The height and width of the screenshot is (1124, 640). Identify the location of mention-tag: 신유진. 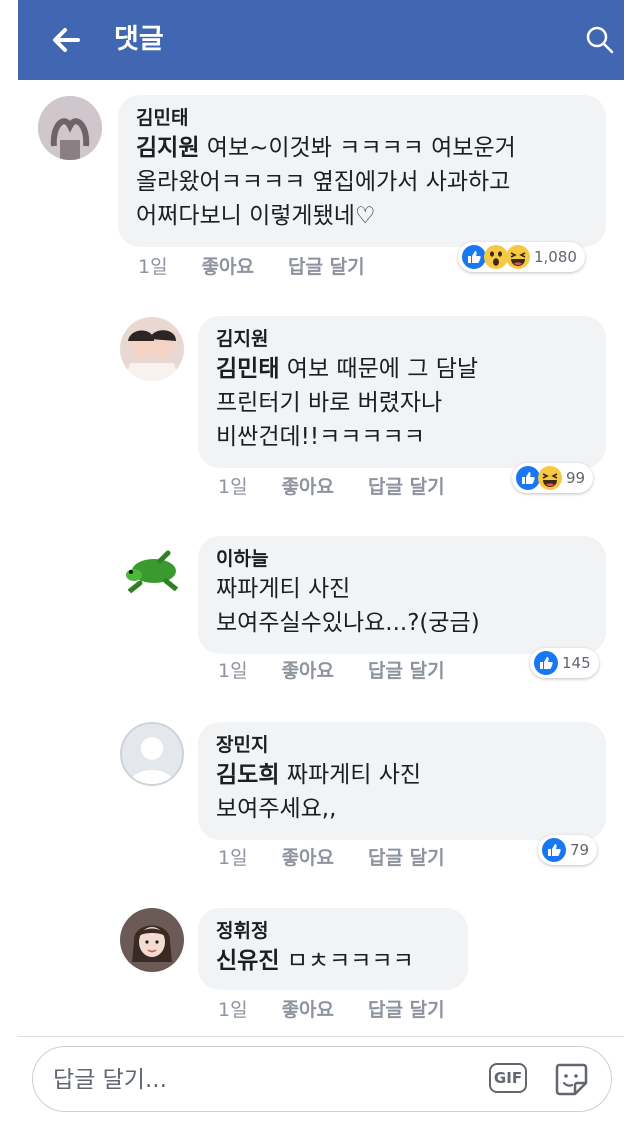
(247, 961).